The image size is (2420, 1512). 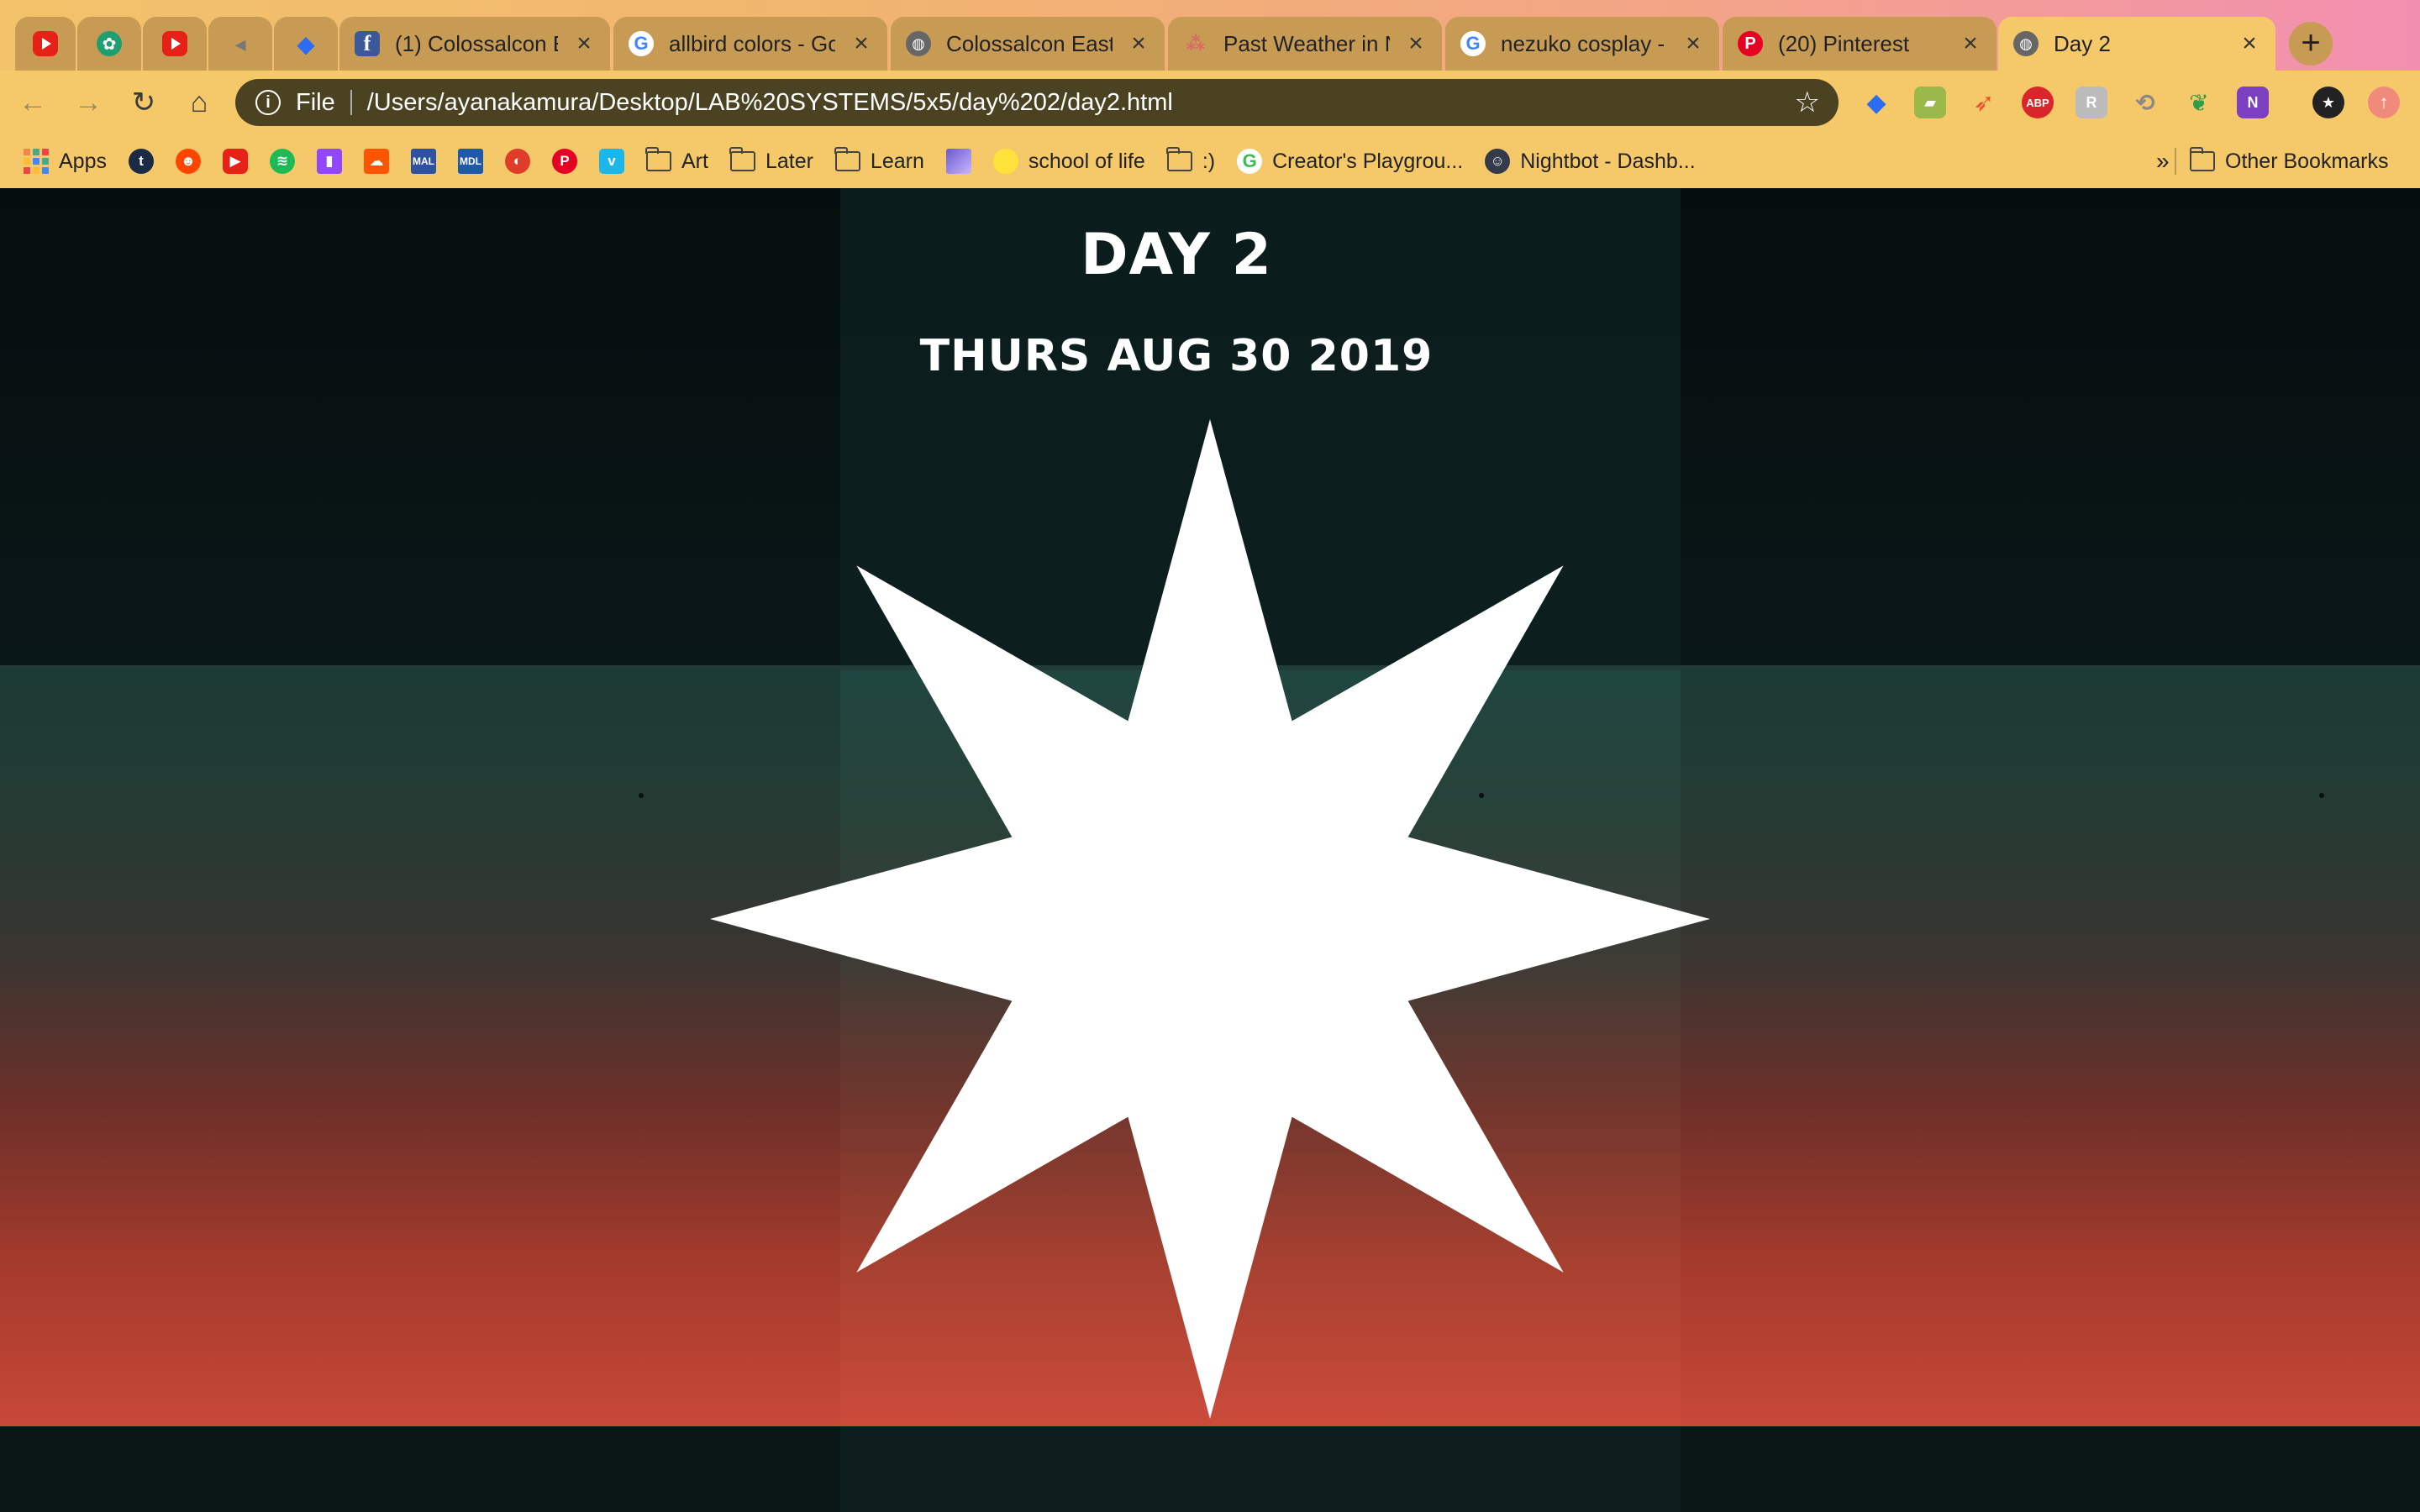 I want to click on other-bookmarks: Other Bookmarks, so click(x=2289, y=160).